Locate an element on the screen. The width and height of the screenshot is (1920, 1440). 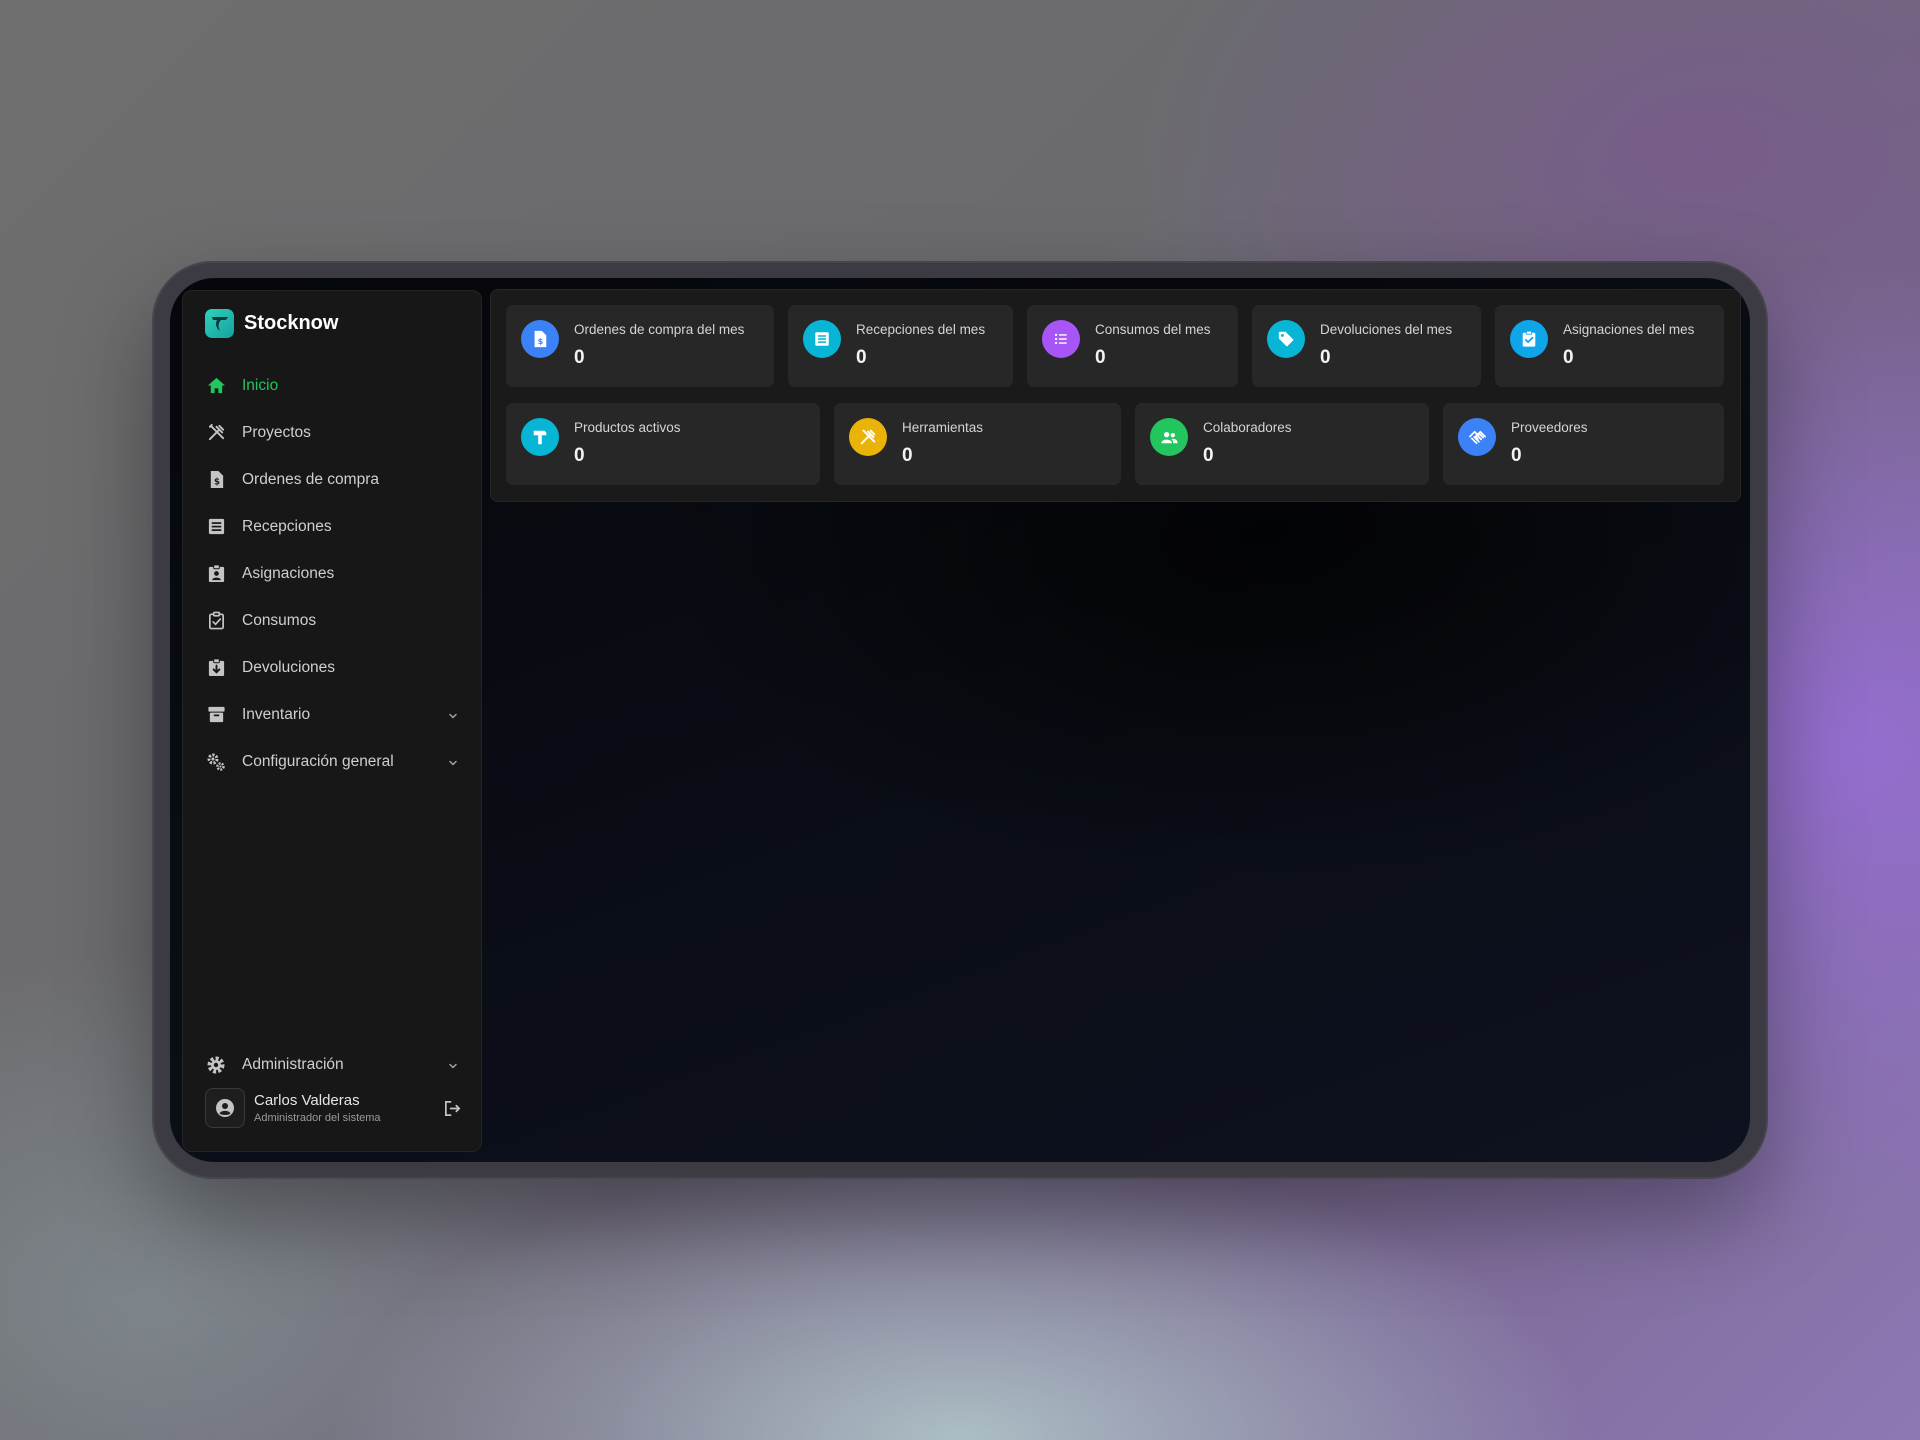
gear-icon is located at coordinates (216, 1065).